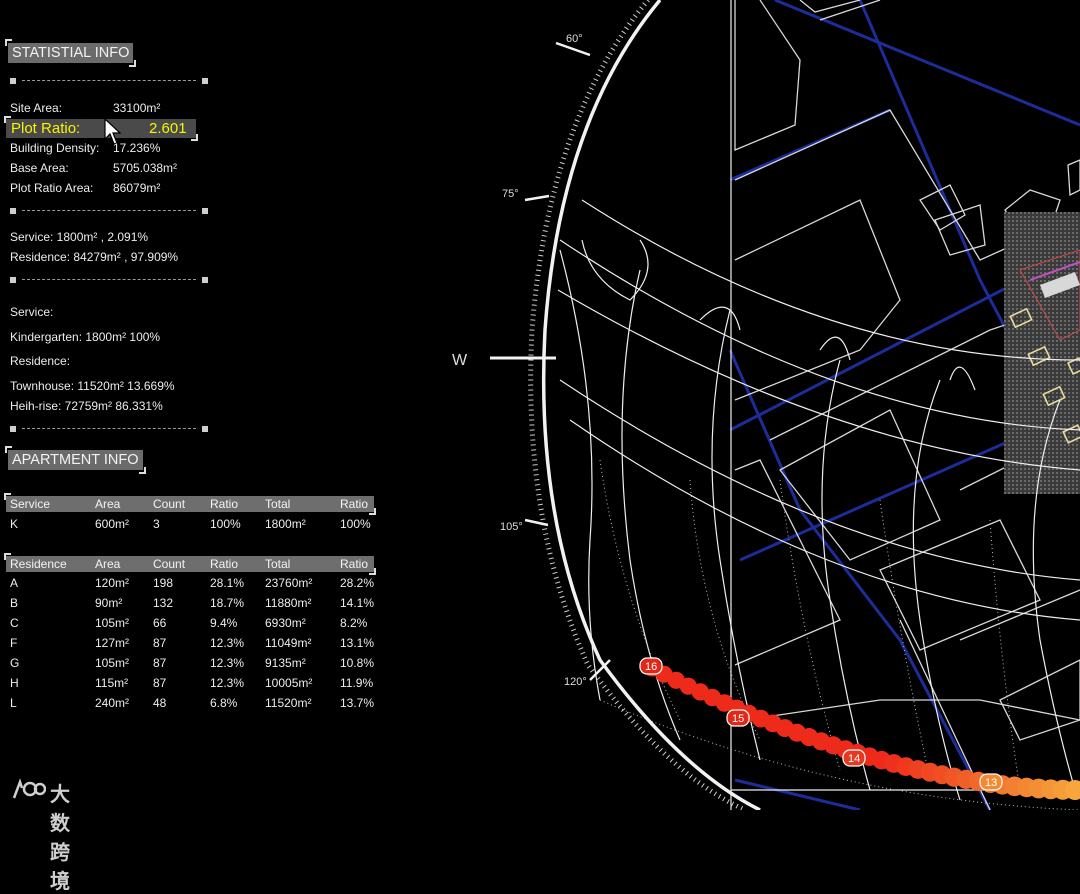 Image resolution: width=1080 pixels, height=894 pixels. What do you see at coordinates (227, 603) in the screenshot?
I see `residence-table-cell: 18.7%` at bounding box center [227, 603].